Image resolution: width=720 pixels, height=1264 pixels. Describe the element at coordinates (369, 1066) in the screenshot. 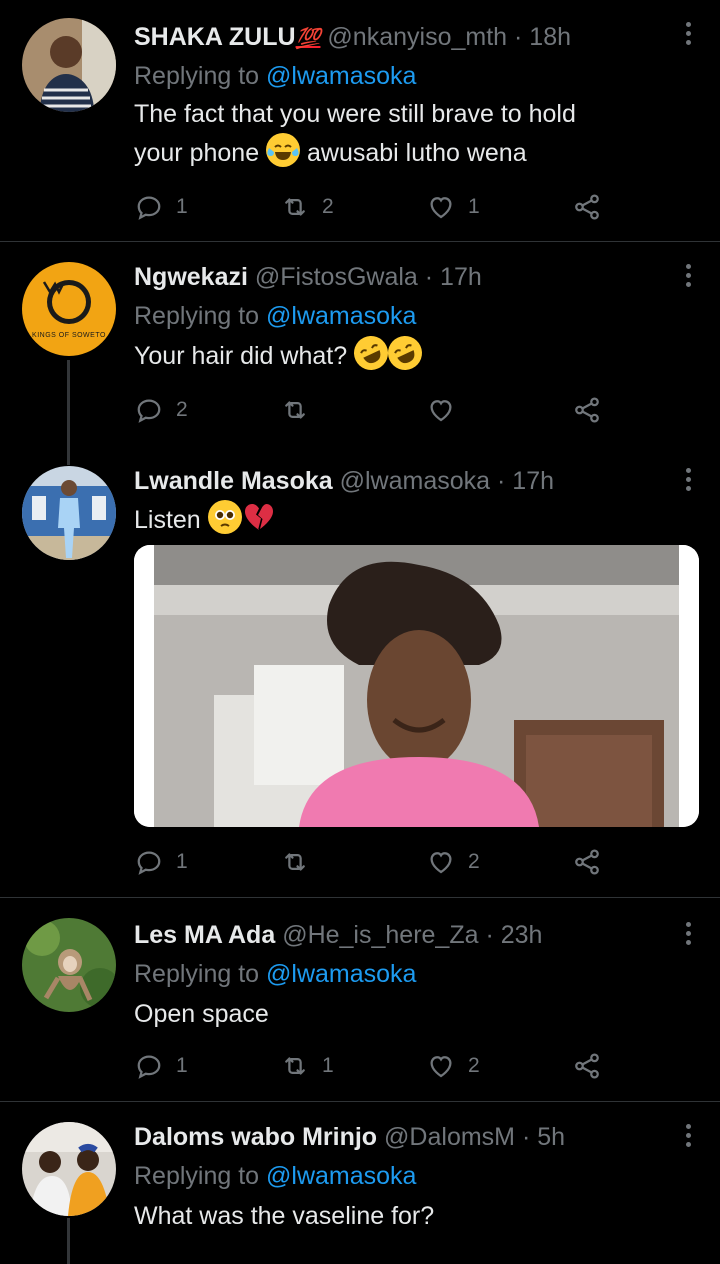

I see `action-bar: 1 1 2` at that location.